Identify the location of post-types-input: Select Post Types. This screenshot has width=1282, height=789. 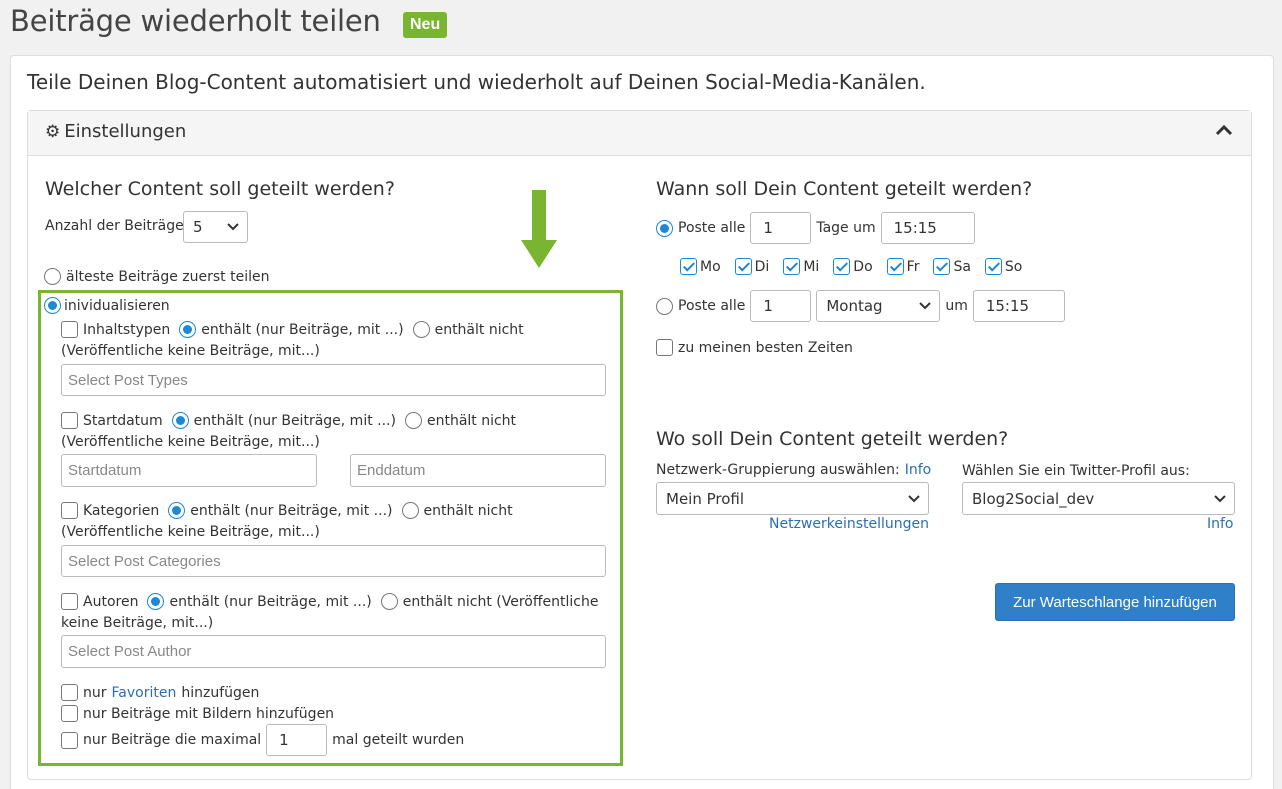
(333, 380).